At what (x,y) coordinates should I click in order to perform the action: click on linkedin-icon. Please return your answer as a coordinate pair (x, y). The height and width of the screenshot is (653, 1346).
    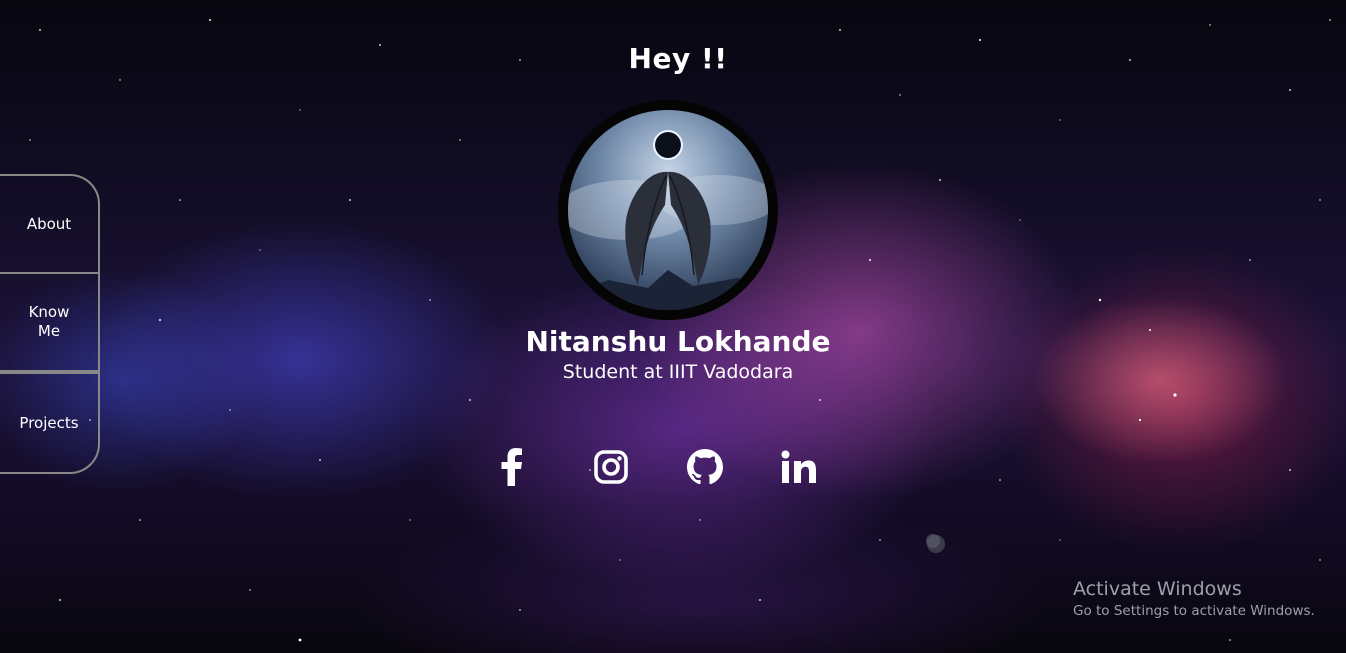
    Looking at the image, I should click on (798, 466).